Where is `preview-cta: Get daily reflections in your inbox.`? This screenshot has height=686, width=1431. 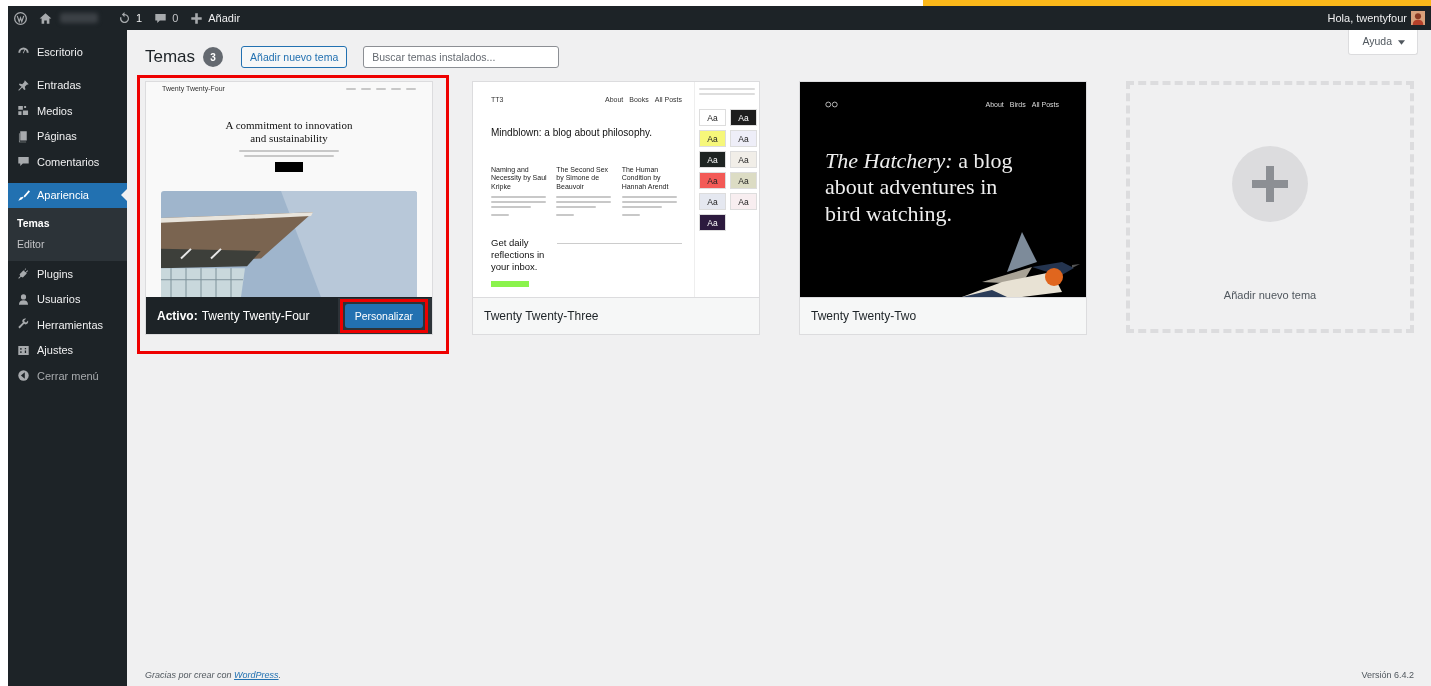 preview-cta: Get daily reflections in your inbox. is located at coordinates (518, 255).